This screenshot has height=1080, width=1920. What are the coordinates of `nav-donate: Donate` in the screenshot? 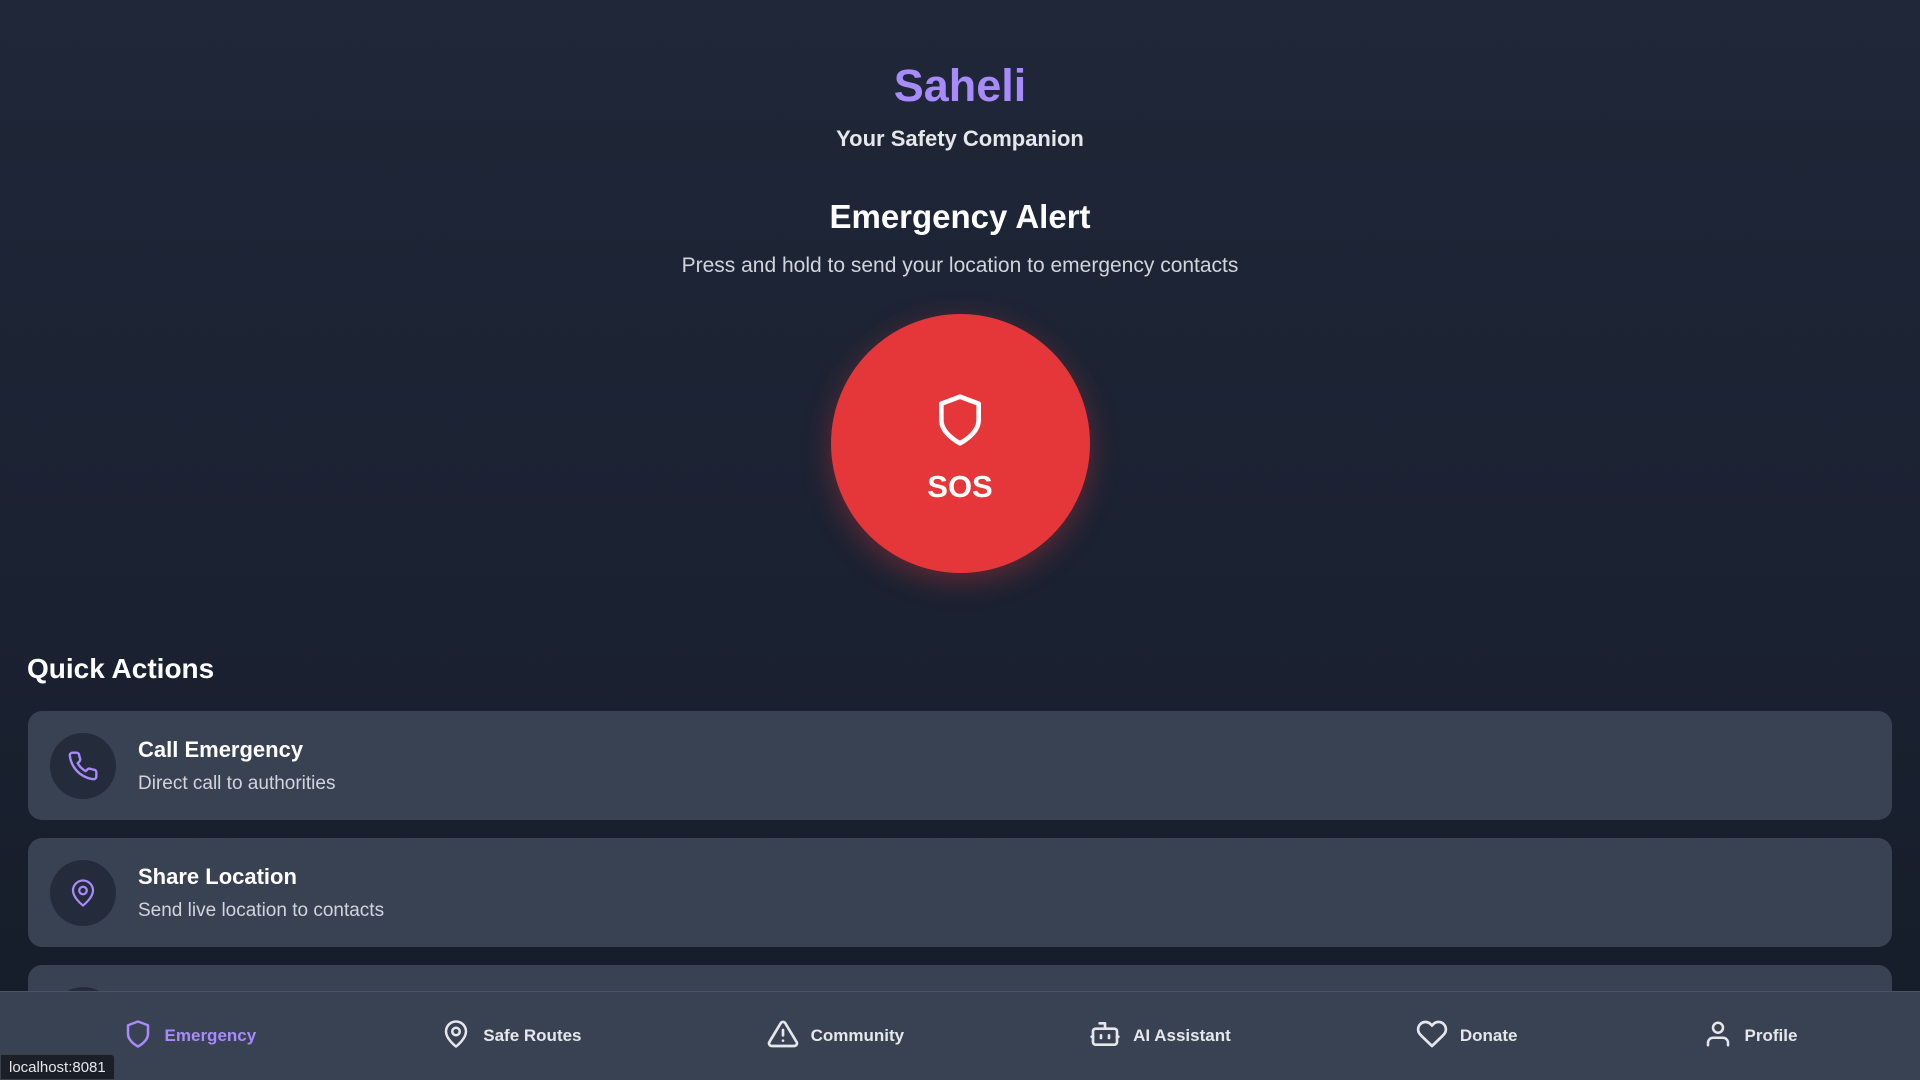 It's located at (1467, 1036).